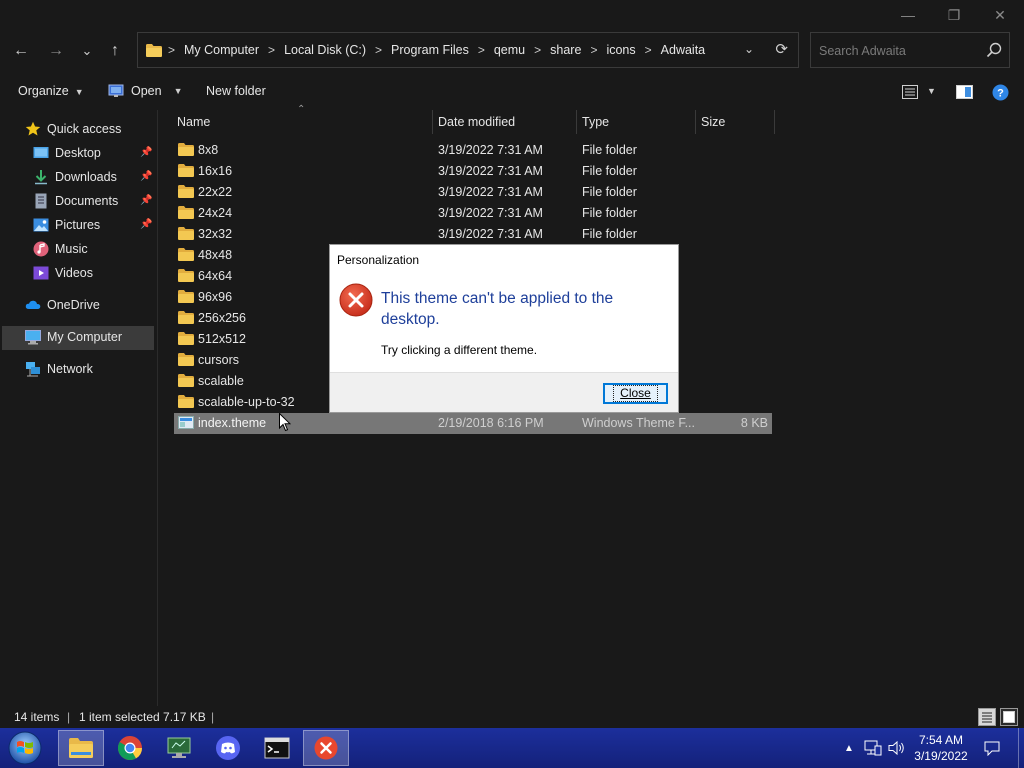 This screenshot has width=1024, height=768. I want to click on dialog-title: Personalization, so click(378, 260).